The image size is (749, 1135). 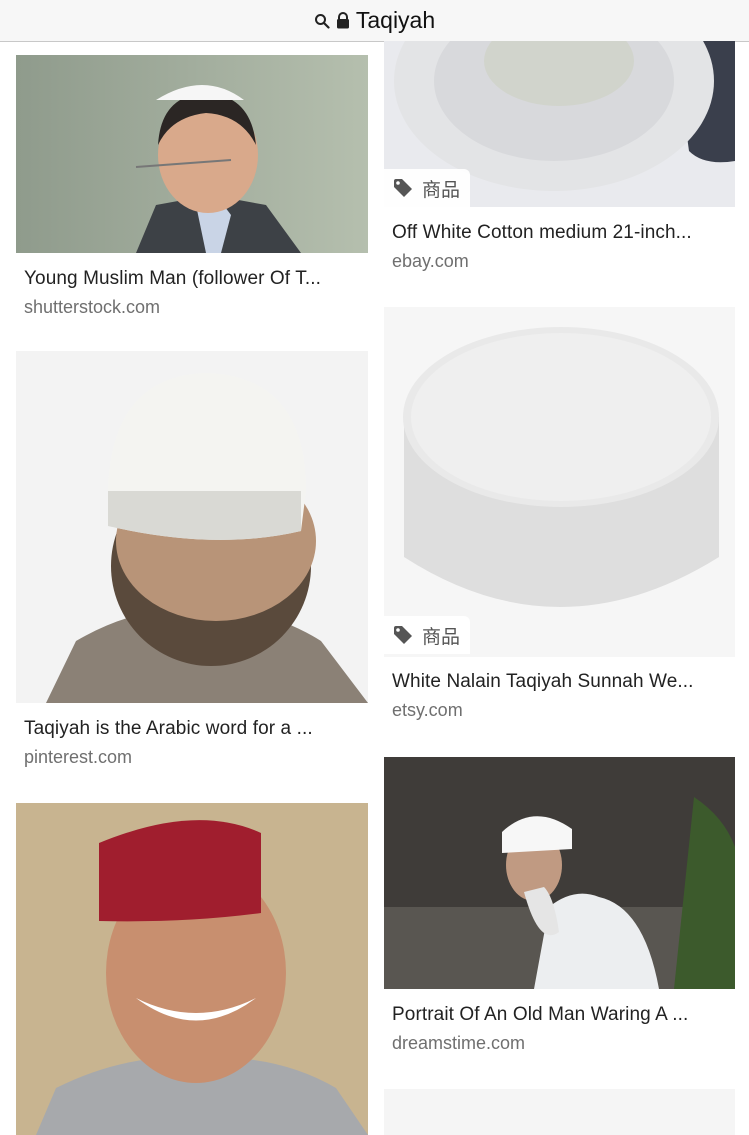 I want to click on result-source: dreamstime.com, so click(x=459, y=1043).